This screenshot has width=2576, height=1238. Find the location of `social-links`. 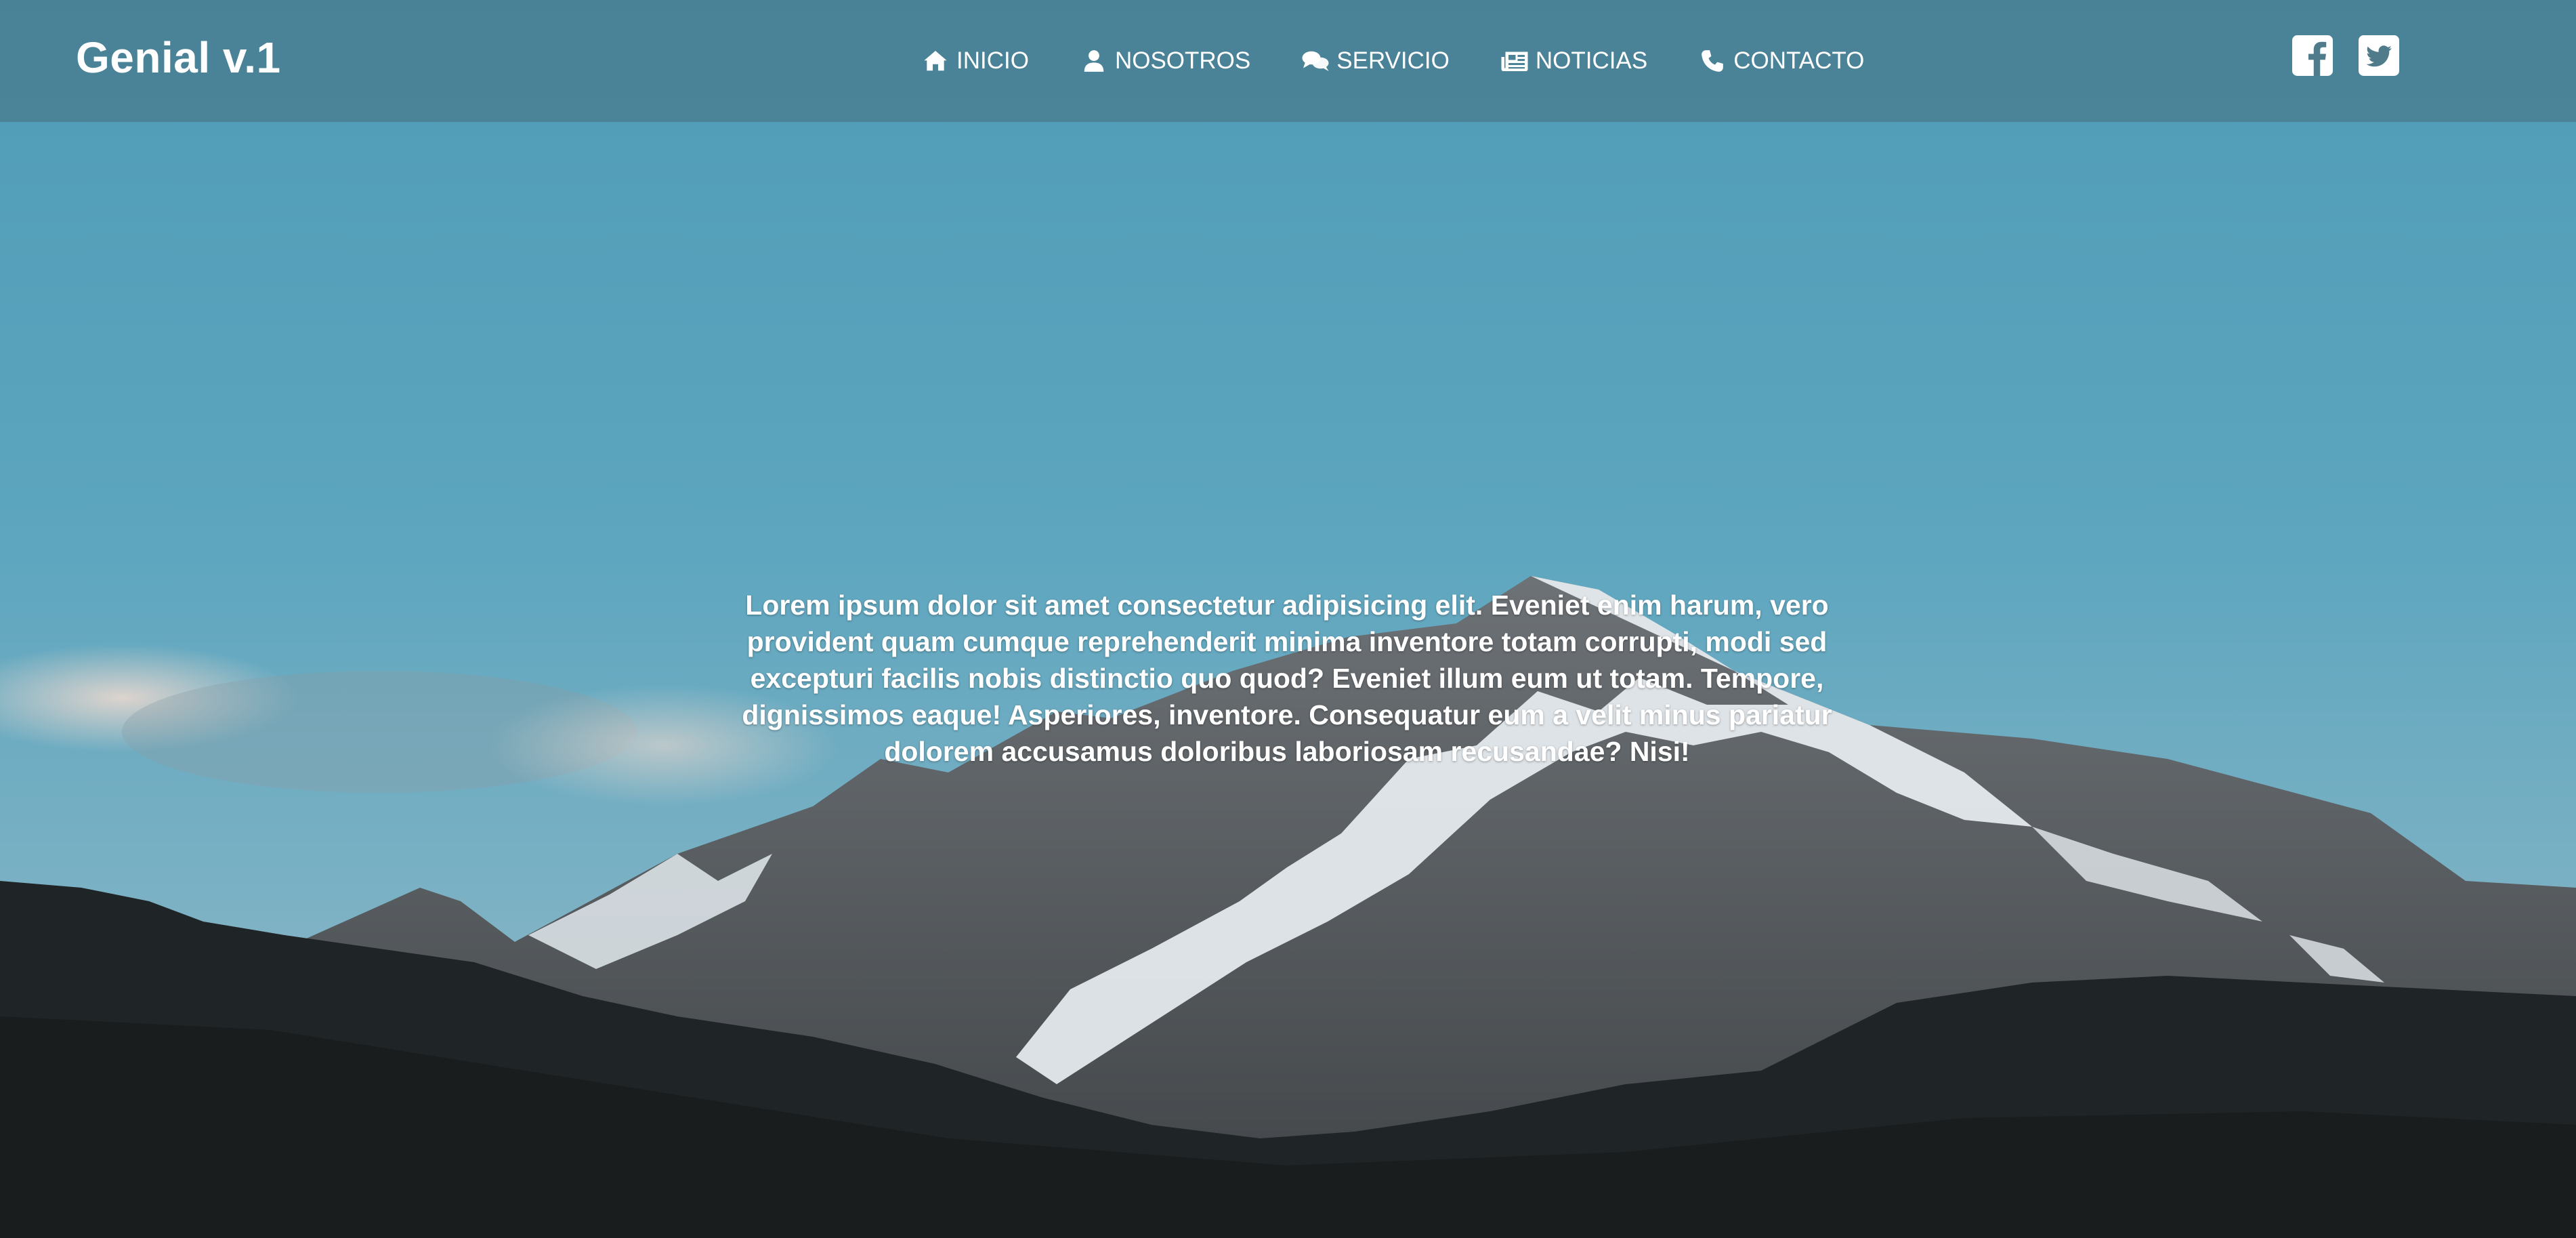

social-links is located at coordinates (2346, 55).